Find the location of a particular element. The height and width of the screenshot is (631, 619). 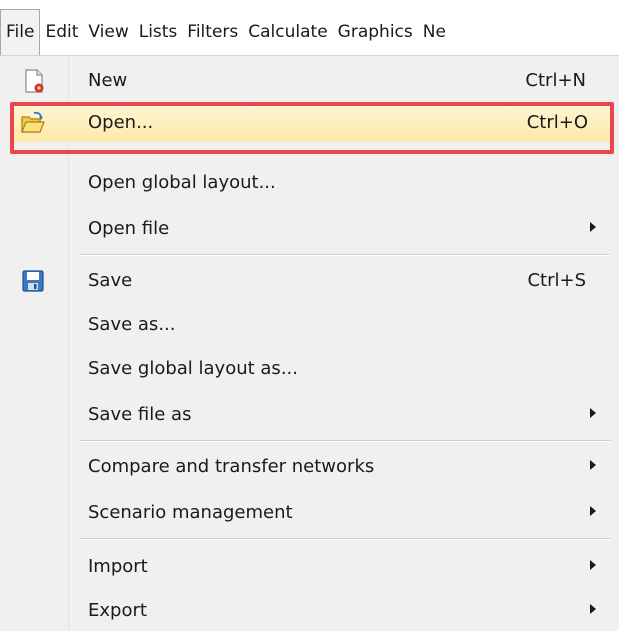

shortcut-label: Ctrl+N is located at coordinates (555, 80).